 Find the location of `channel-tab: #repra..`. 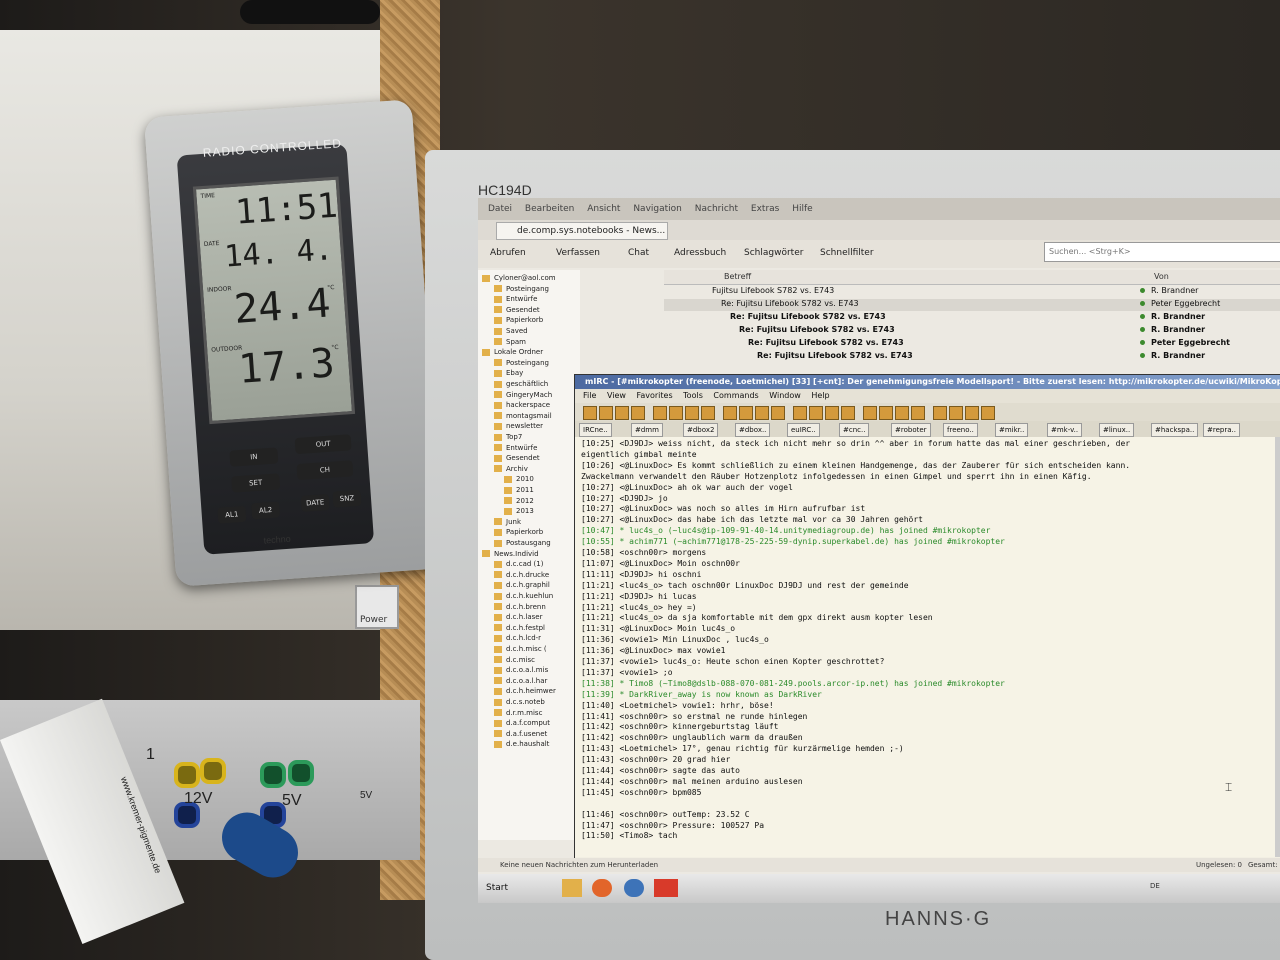

channel-tab: #repra.. is located at coordinates (1221, 430).